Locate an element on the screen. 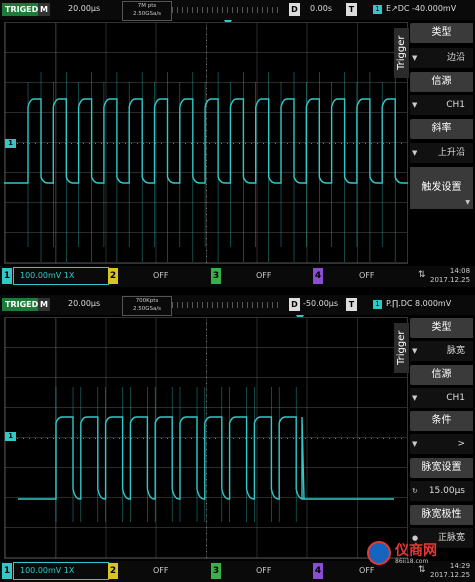 The width and height of the screenshot is (475, 582). clock-time: 14:08 is located at coordinates (460, 271).